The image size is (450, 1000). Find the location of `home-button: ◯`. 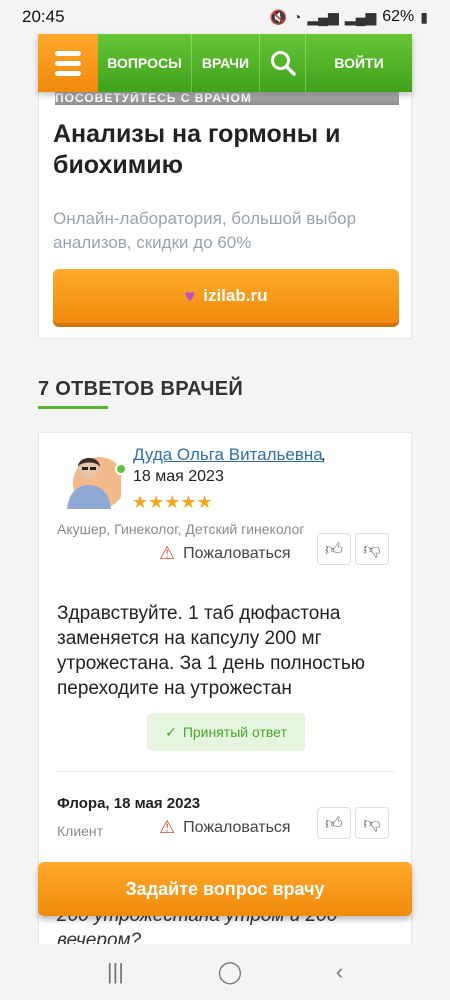

home-button: ◯ is located at coordinates (230, 972).